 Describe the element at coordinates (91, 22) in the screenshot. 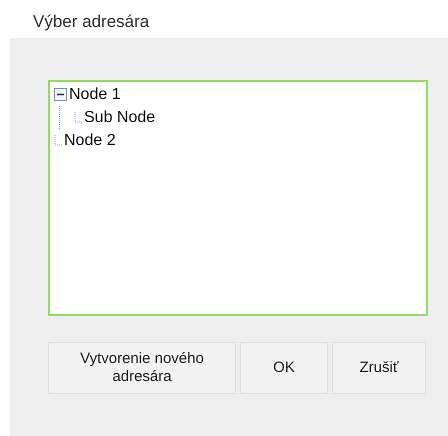

I see `dialog-title: Výber adresára` at that location.